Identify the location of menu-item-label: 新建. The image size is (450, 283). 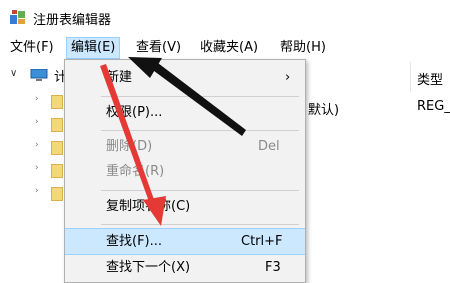
(119, 77).